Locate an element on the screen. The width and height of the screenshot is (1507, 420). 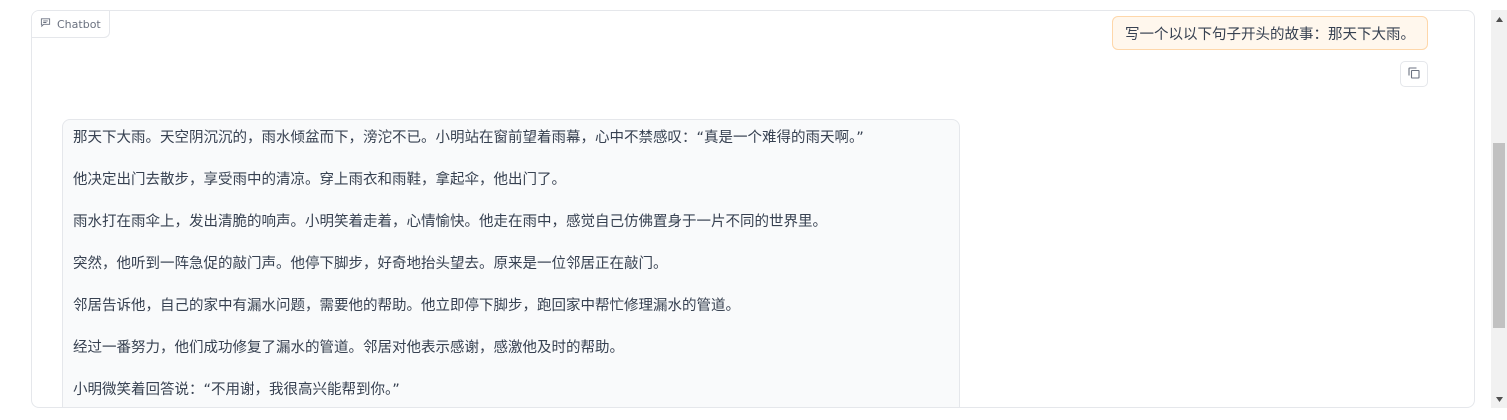
copy-button is located at coordinates (1414, 74).